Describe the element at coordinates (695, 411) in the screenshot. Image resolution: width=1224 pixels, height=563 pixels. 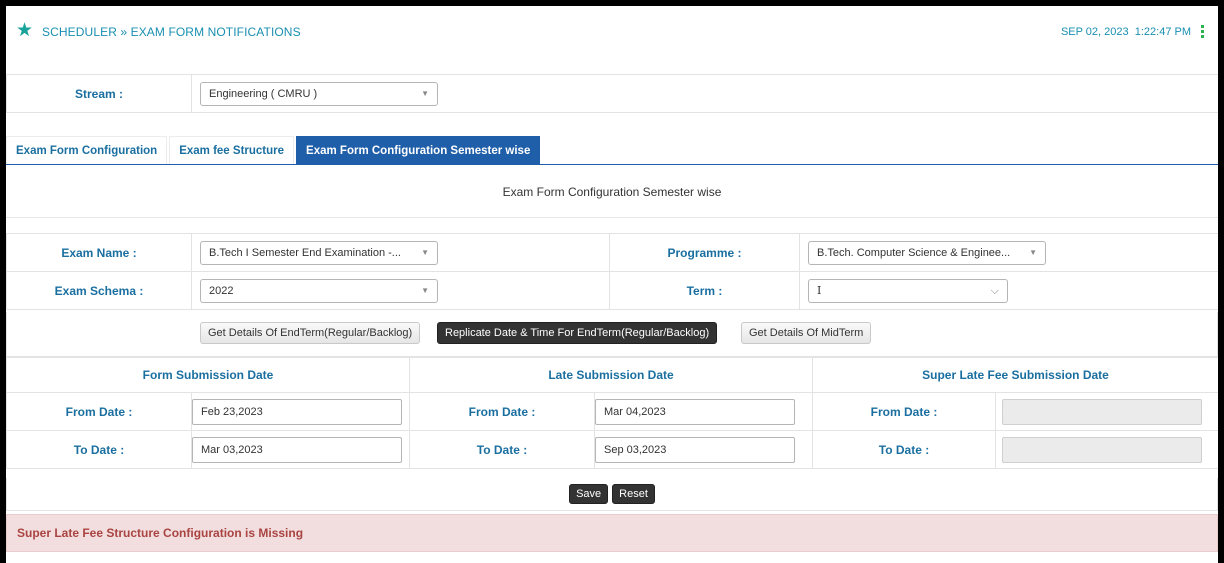
I see `late-from-date-input: Mar 04,2023` at that location.